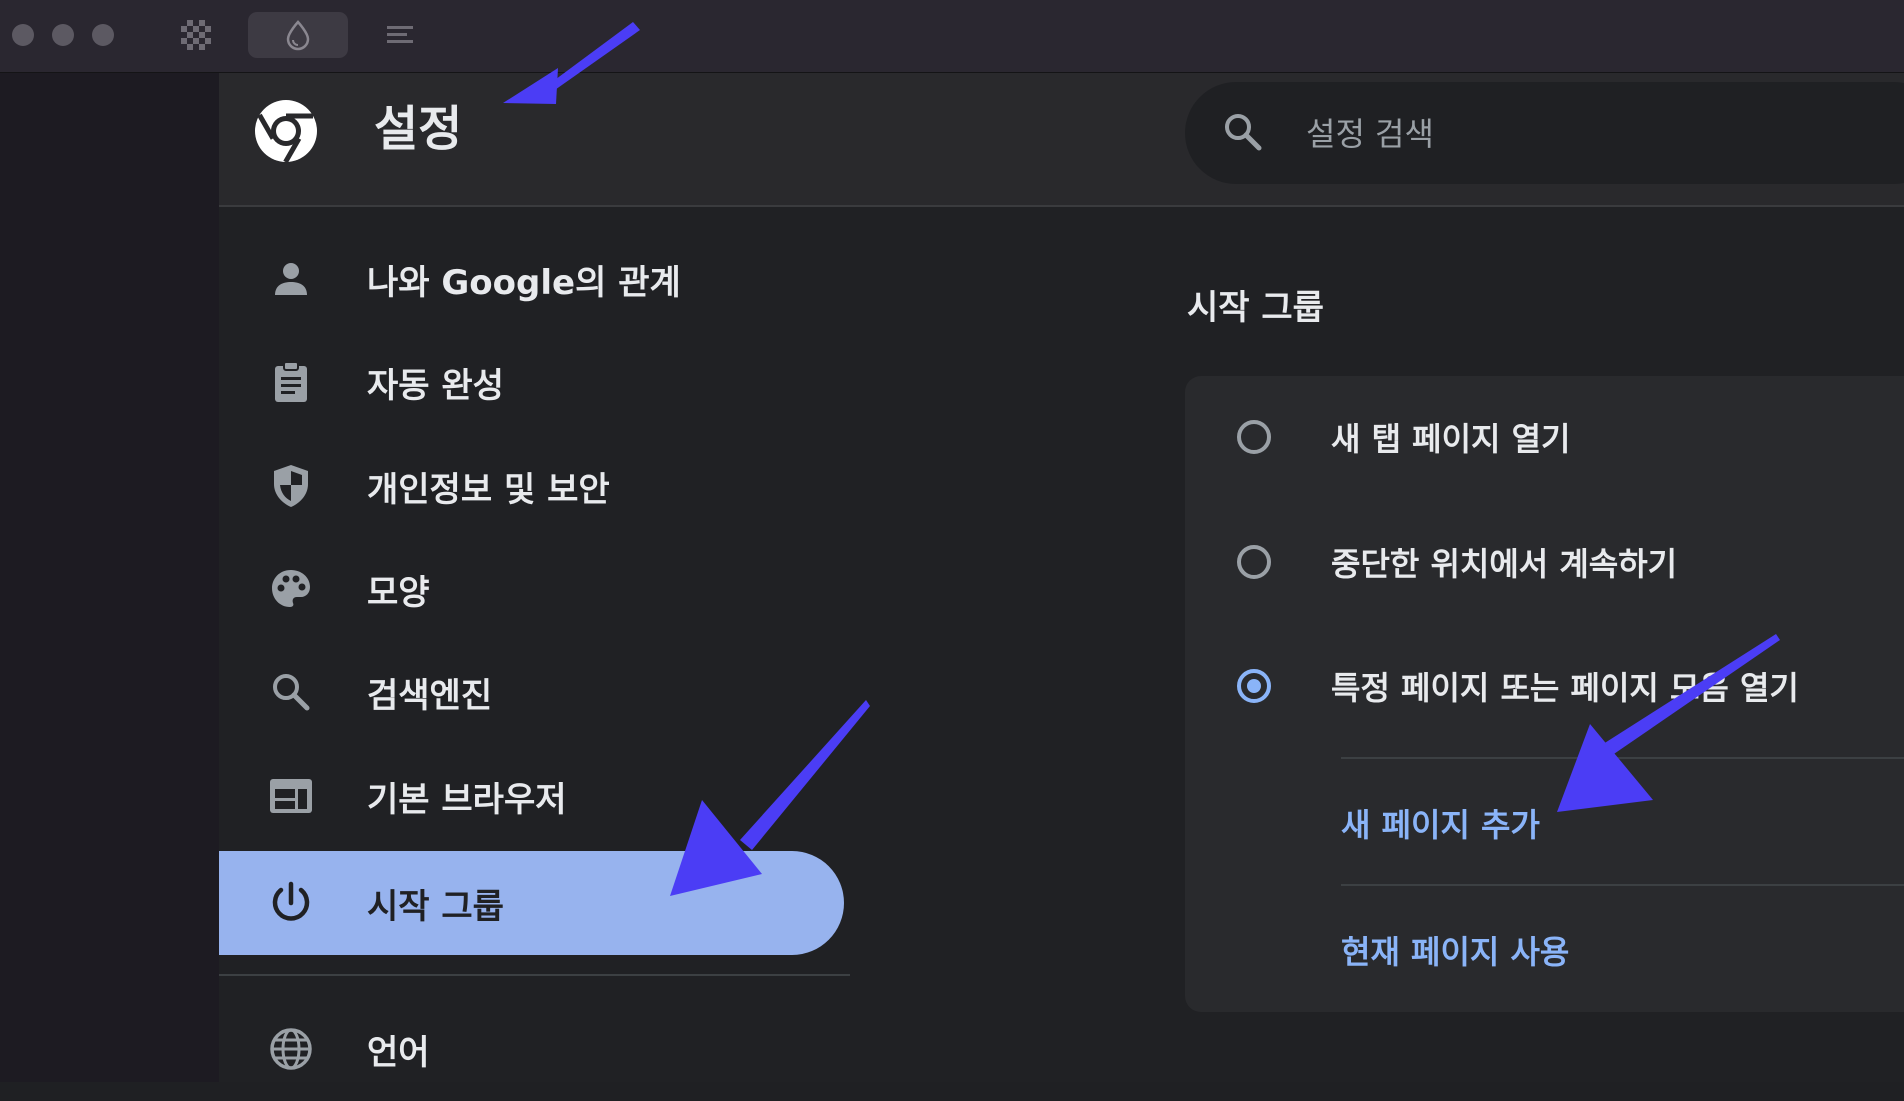  I want to click on chrome-logo-icon, so click(286, 133).